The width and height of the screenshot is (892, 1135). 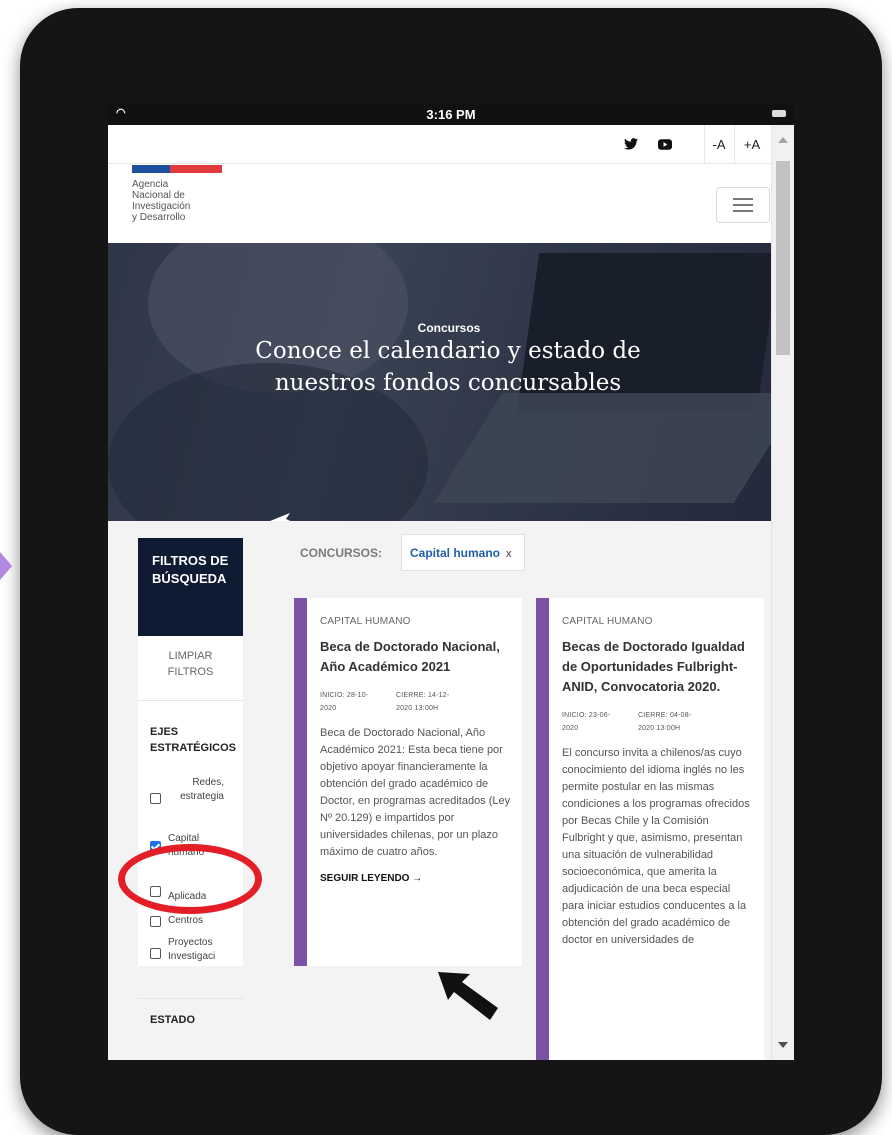 I want to click on clear-filters-label: LIMPIAR FILTROS, so click(x=190, y=664).